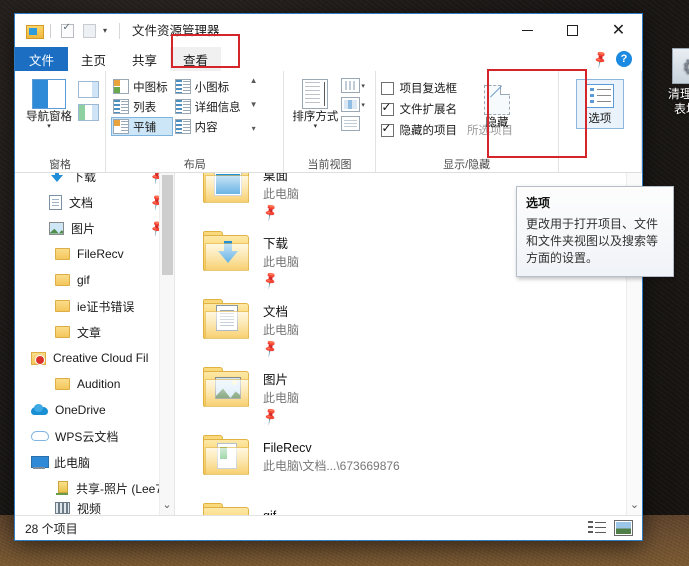 The height and width of the screenshot is (566, 689). Describe the element at coordinates (144, 59) in the screenshot. I see `tab-share: 共享` at that location.